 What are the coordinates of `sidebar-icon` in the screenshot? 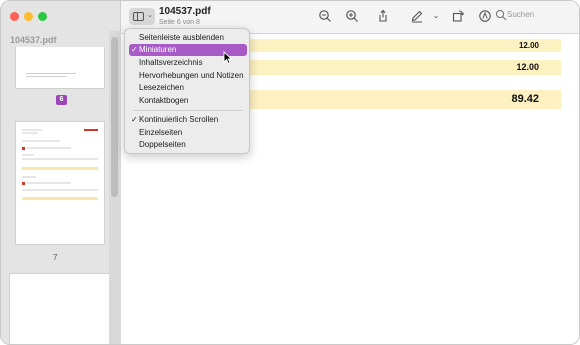 It's located at (138, 16).